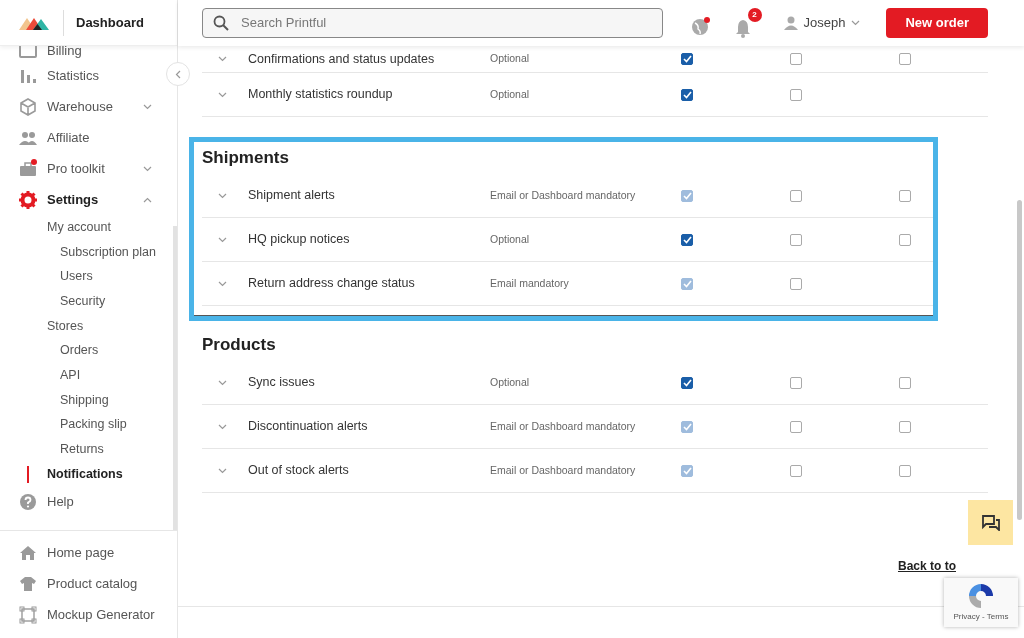 This screenshot has width=1024, height=638. Describe the element at coordinates (81, 277) in the screenshot. I see `sidebar-subitem: Users` at that location.